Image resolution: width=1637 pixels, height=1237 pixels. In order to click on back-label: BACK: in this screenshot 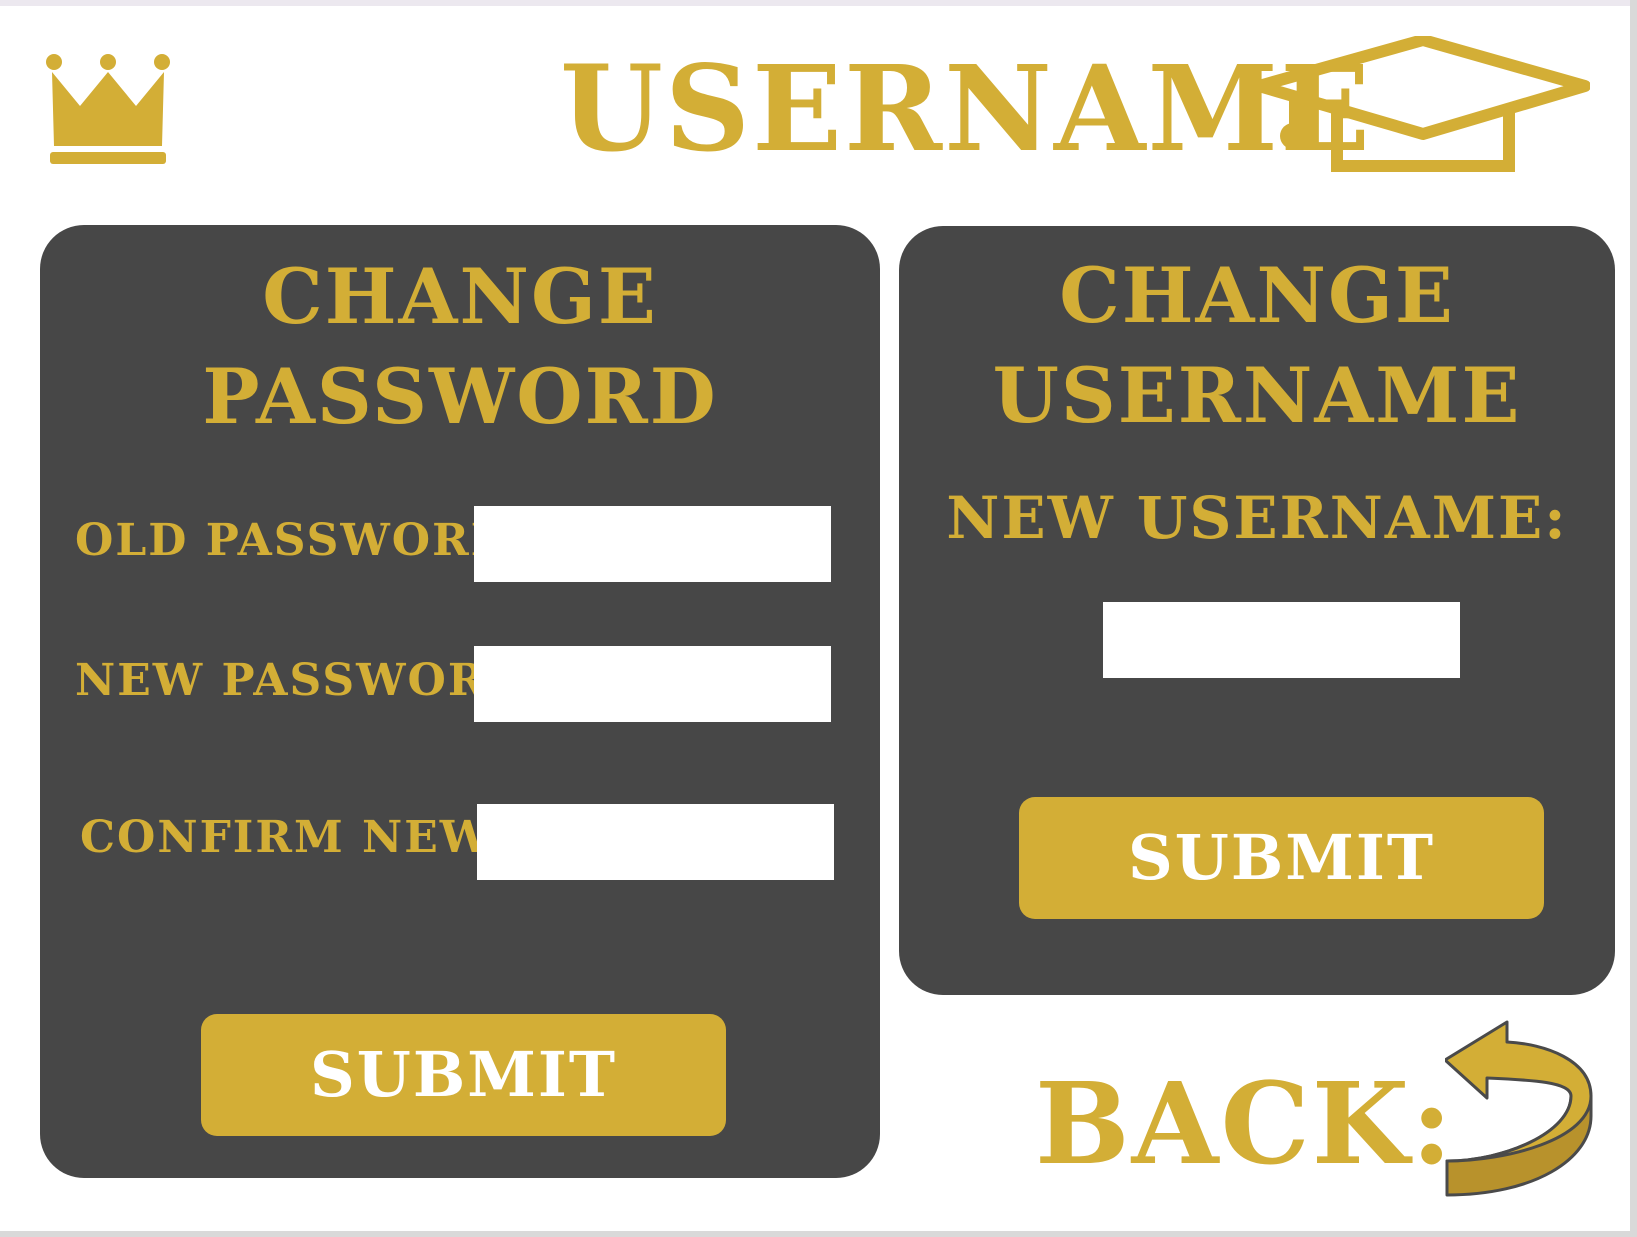, I will do `click(1245, 1124)`.